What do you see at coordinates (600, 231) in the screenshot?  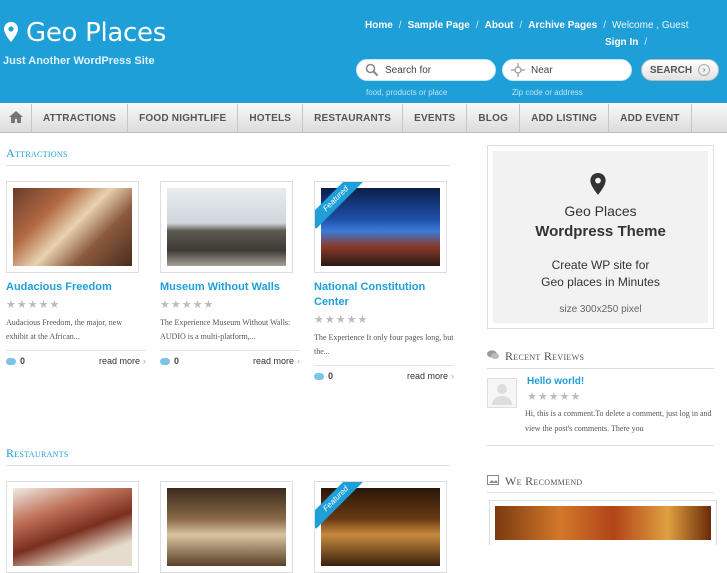 I see `ad-subtitle: Wordpress Theme` at bounding box center [600, 231].